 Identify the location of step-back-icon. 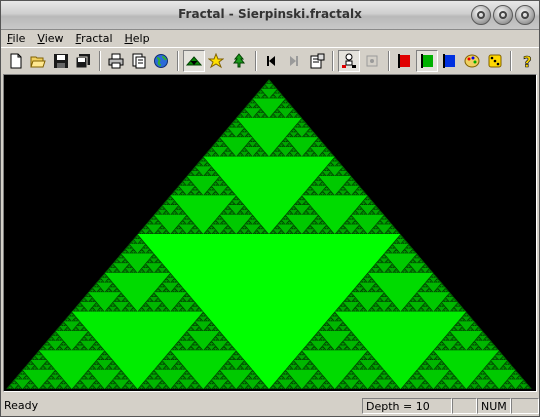
(271, 60).